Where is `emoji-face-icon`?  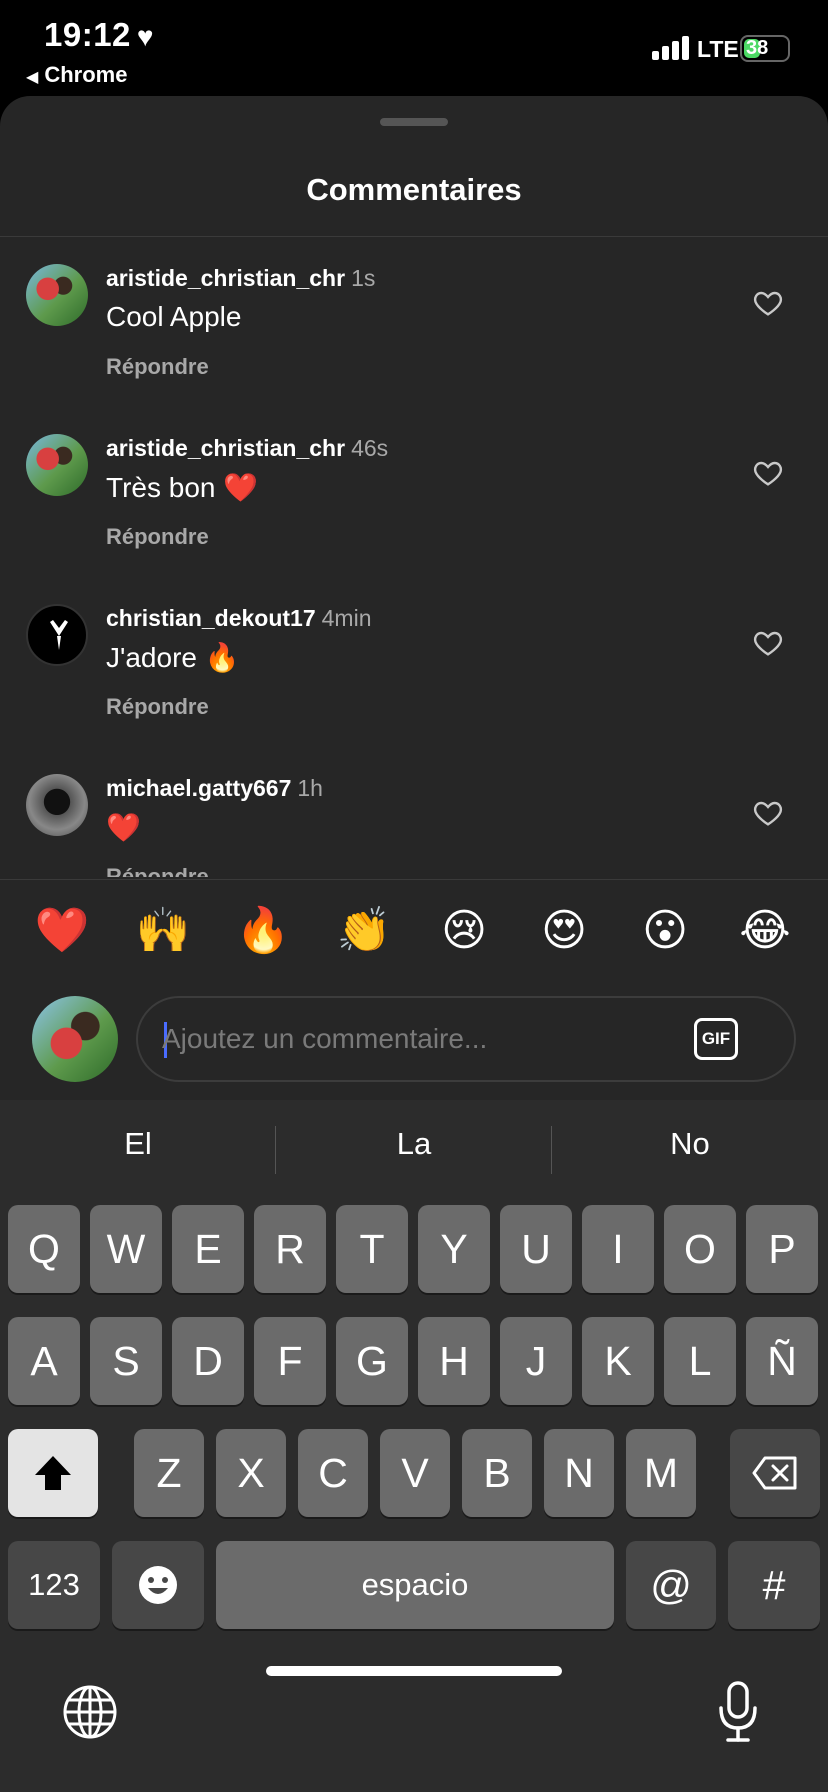
emoji-face-icon is located at coordinates (158, 1585).